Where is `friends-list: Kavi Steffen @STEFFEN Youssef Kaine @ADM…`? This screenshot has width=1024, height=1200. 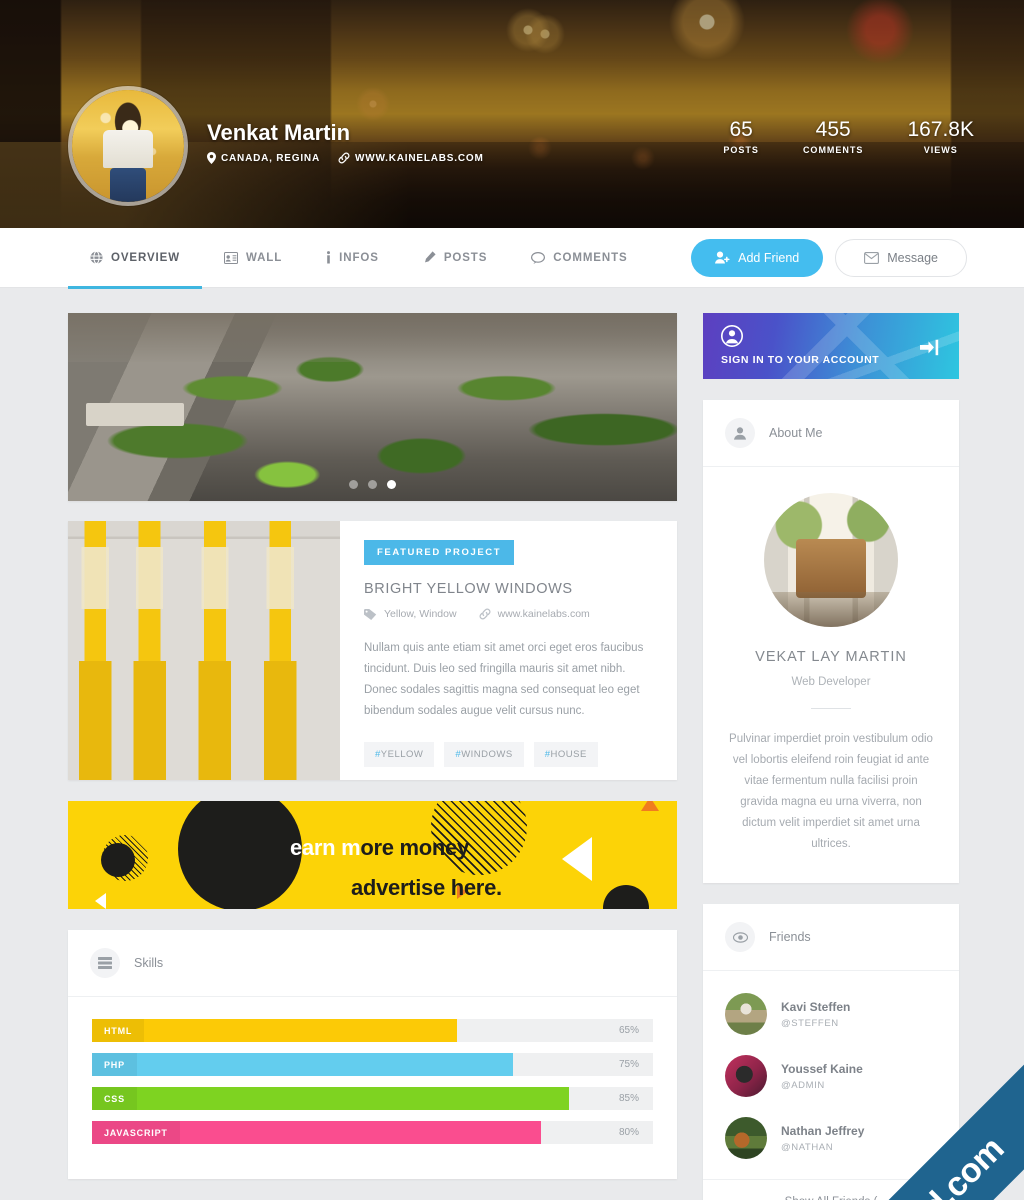
friends-list: Kavi Steffen @STEFFEN Youssef Kaine @ADM… is located at coordinates (831, 1075).